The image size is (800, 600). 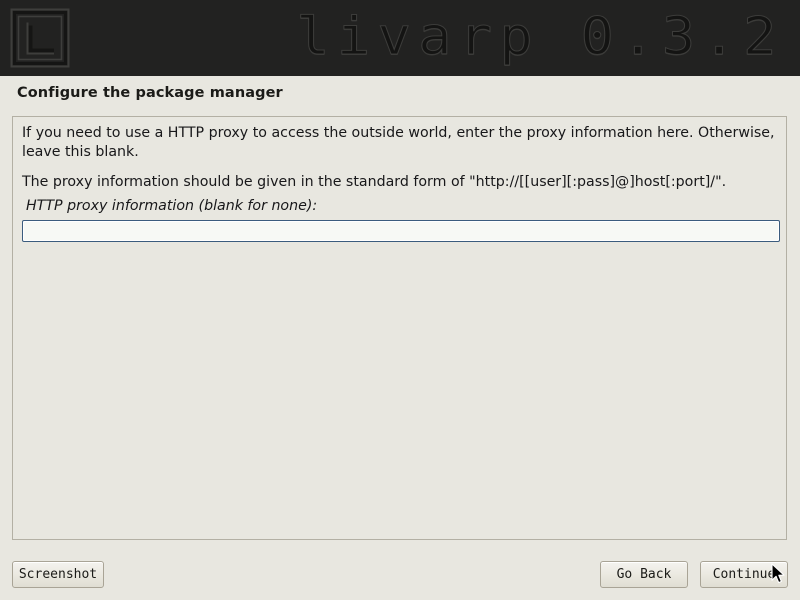 What do you see at coordinates (172, 206) in the screenshot?
I see `proxy-field-label: HTTP proxy information (blank for none):` at bounding box center [172, 206].